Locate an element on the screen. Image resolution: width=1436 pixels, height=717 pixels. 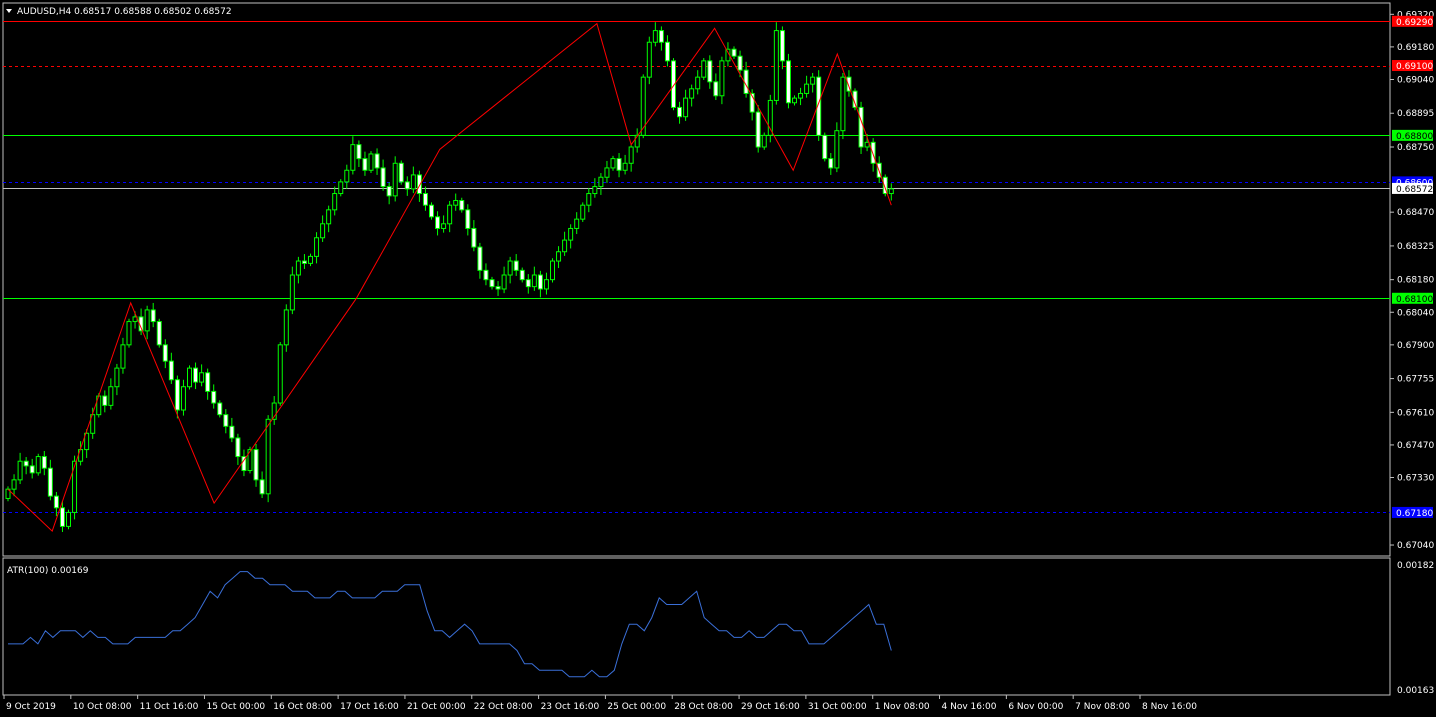
price-tick-label: 0.68895 is located at coordinates (1415, 114).